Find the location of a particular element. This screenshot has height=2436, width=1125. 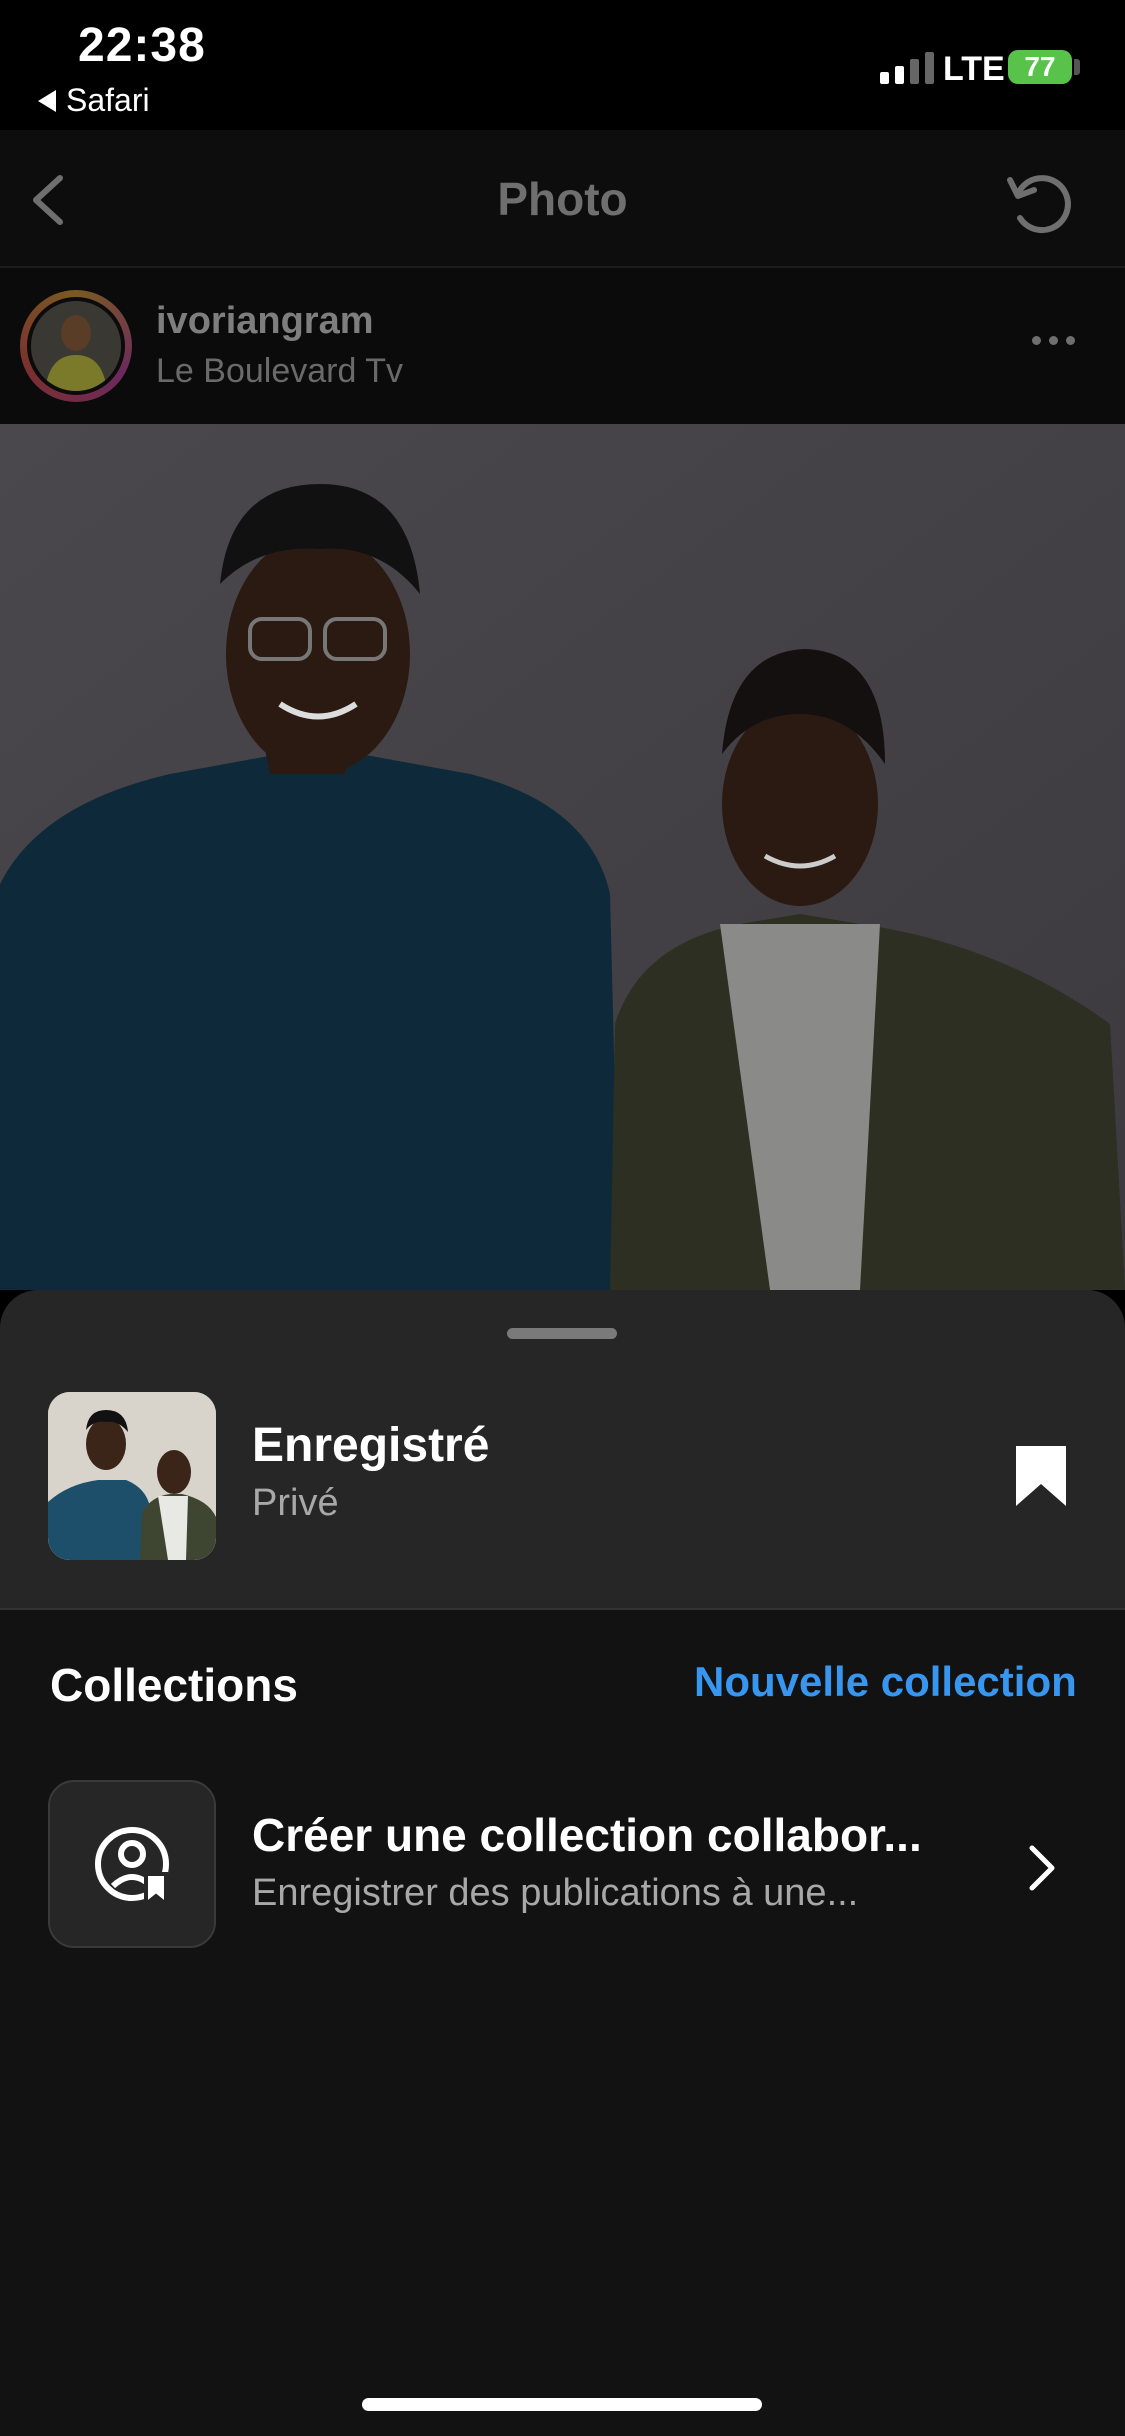

saved-privacy: Privé is located at coordinates (295, 1503).